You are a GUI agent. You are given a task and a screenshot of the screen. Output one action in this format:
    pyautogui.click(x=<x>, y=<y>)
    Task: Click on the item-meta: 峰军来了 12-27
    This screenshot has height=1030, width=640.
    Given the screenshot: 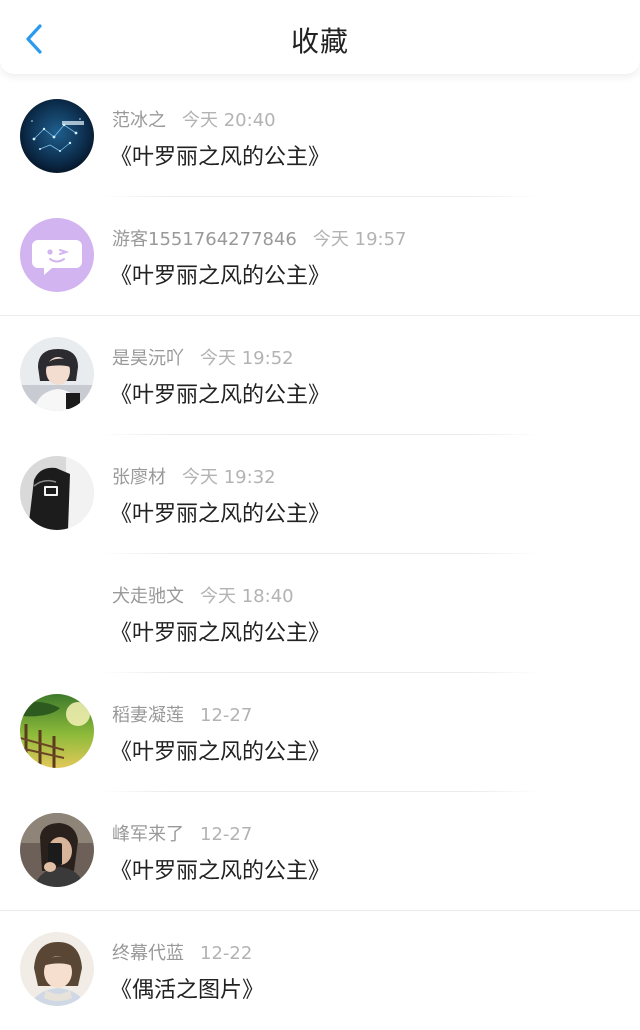 What is the action you would take?
    pyautogui.click(x=182, y=833)
    